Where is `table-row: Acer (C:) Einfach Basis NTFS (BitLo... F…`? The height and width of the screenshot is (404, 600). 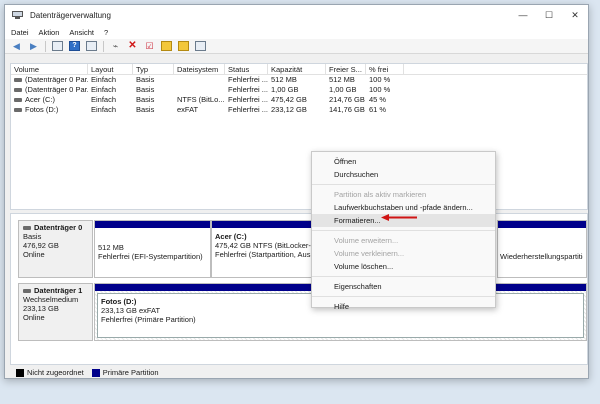 table-row: Acer (C:) Einfach Basis NTFS (BitLo... F… is located at coordinates (299, 100).